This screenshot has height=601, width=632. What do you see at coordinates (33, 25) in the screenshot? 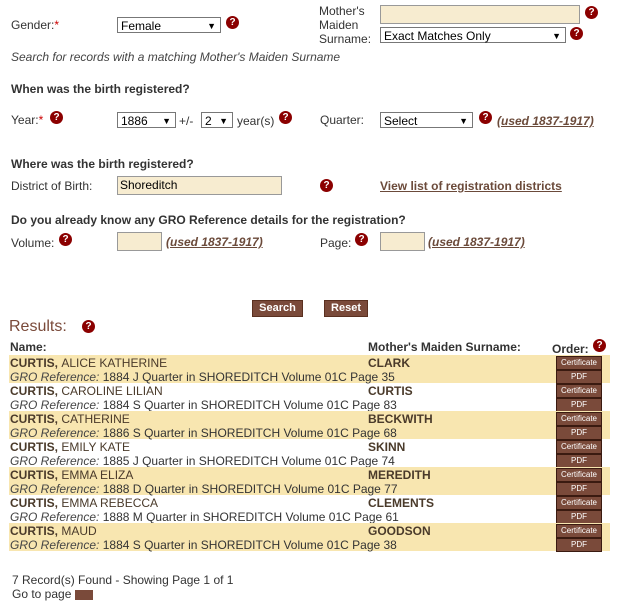
I see `gender-label-text: Gender:` at bounding box center [33, 25].